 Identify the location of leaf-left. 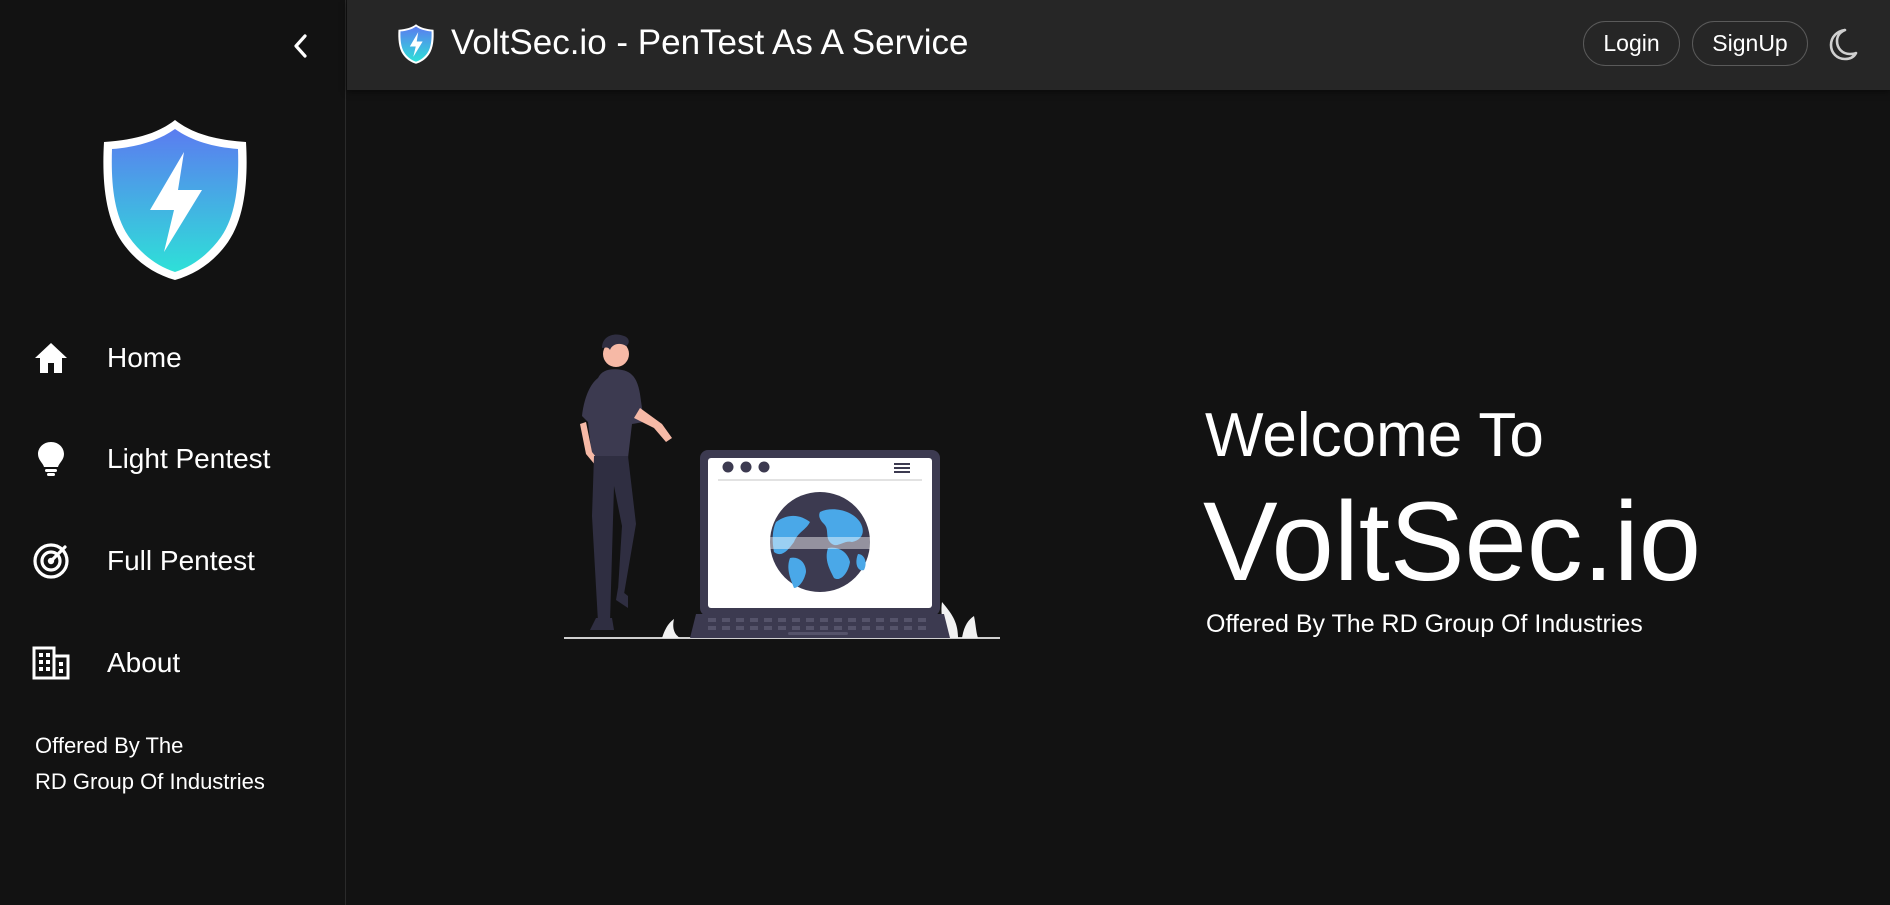
(671, 628).